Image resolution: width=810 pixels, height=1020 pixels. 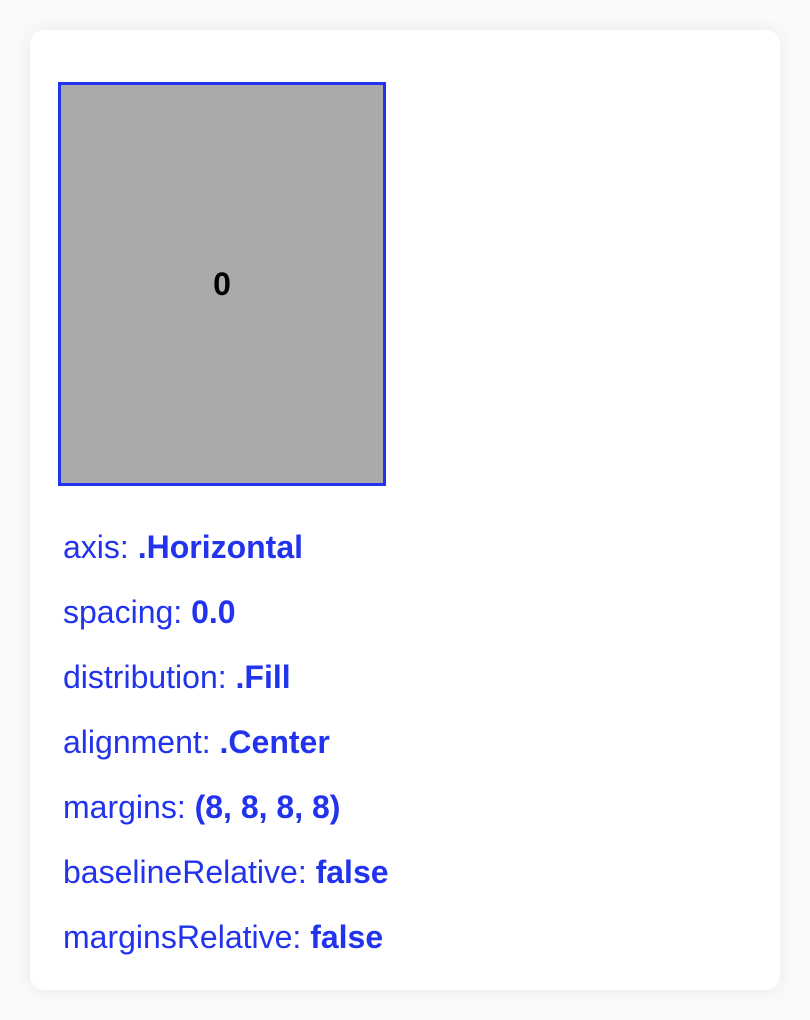 I want to click on property-value: (8, 8, 8, 8), so click(x=267, y=807).